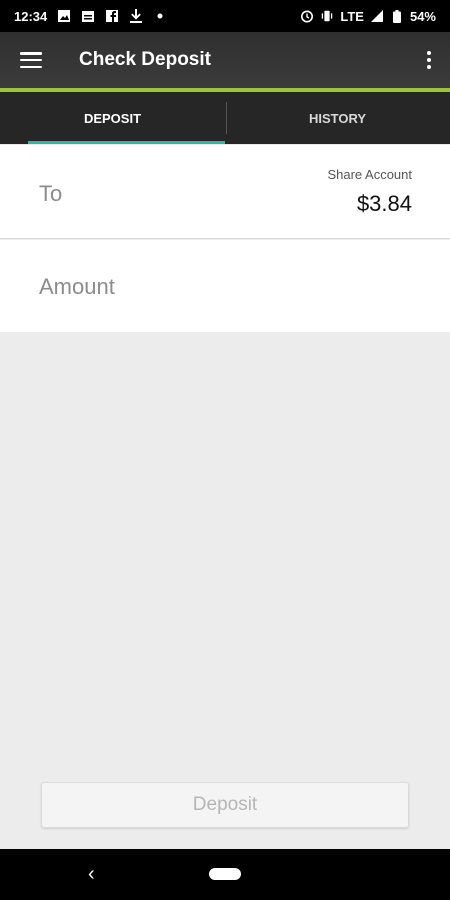 The width and height of the screenshot is (450, 900). Describe the element at coordinates (429, 60) in the screenshot. I see `overflow-menu-icon` at that location.